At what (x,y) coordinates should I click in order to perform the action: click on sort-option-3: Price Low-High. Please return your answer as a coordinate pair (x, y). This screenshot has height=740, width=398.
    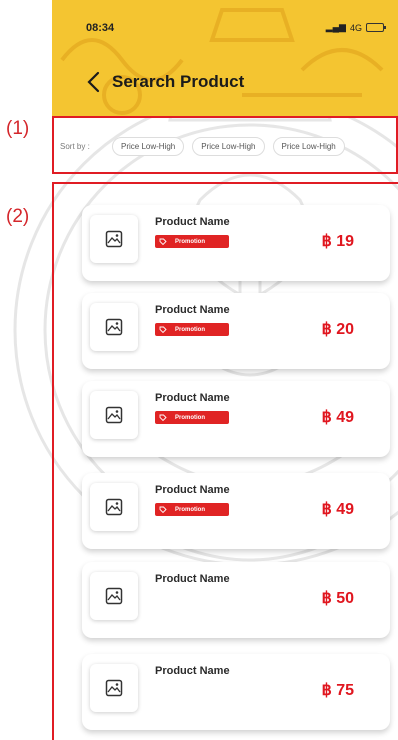
    Looking at the image, I should click on (308, 146).